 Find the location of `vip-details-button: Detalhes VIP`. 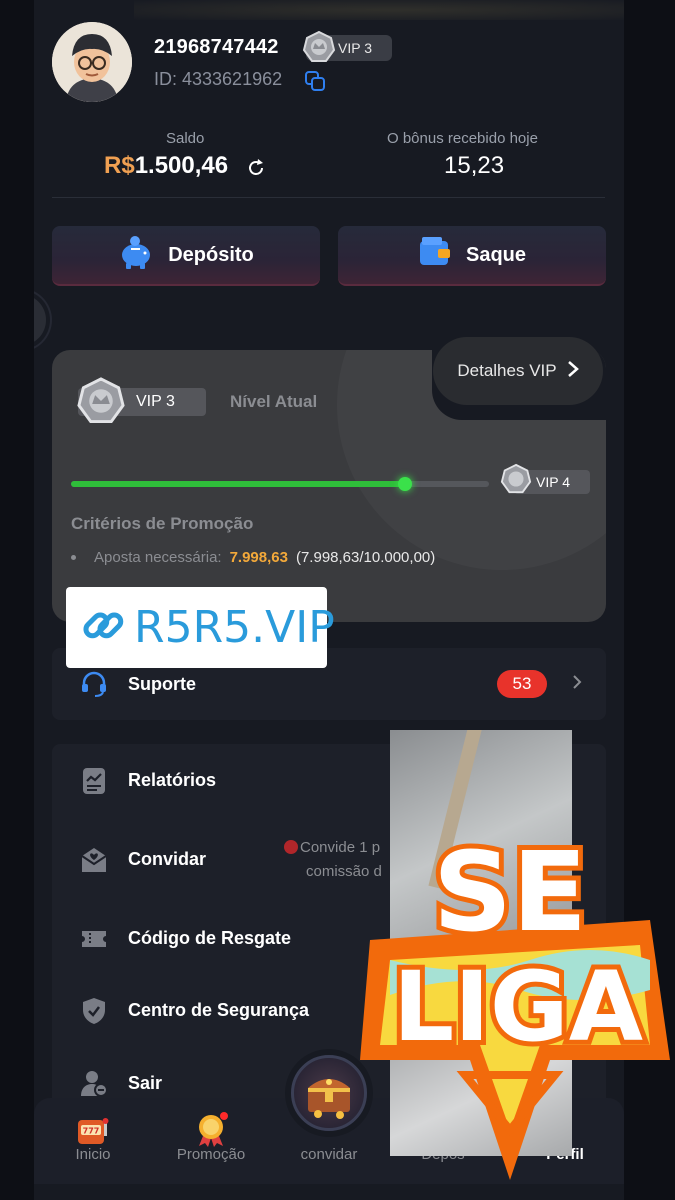

vip-details-button: Detalhes VIP is located at coordinates (518, 371).